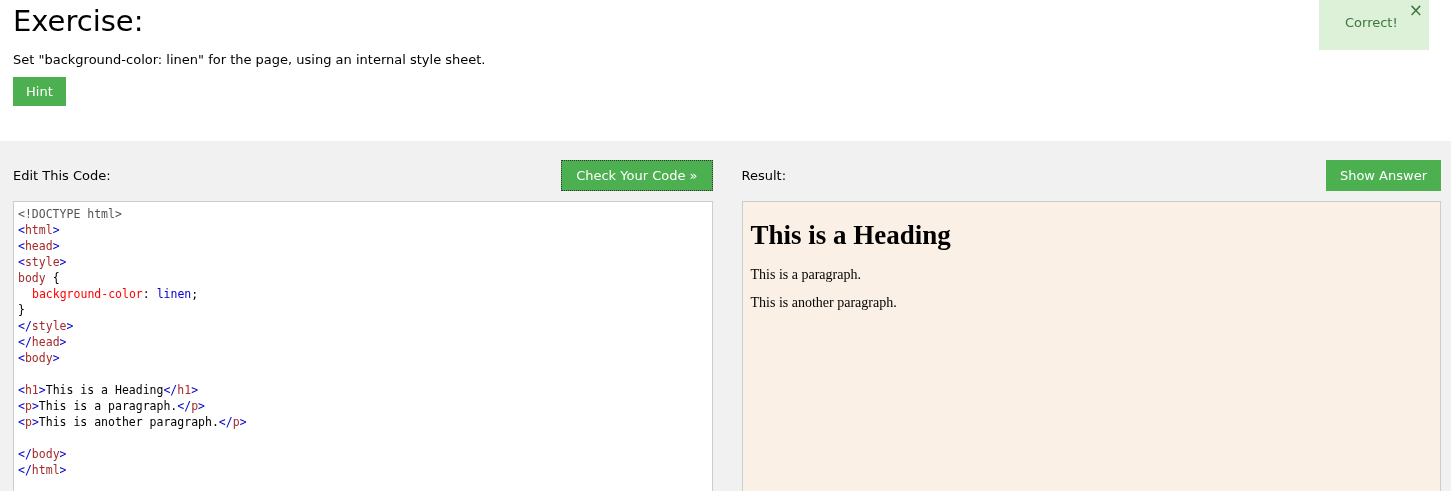  What do you see at coordinates (46, 326) in the screenshot?
I see `code-line: </style>` at bounding box center [46, 326].